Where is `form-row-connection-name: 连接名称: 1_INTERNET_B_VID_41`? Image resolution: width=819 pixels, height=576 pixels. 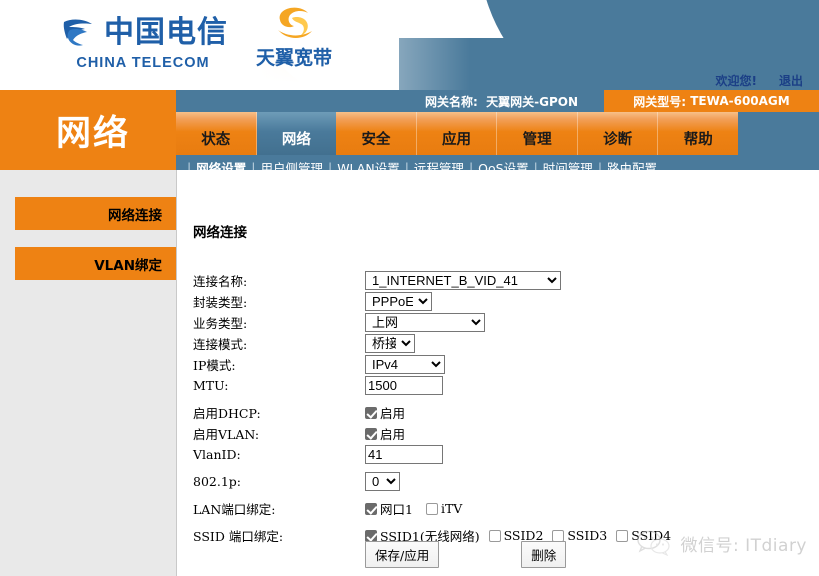 form-row-connection-name: 连接名称: 1_INTERNET_B_VID_41 is located at coordinates (493, 280).